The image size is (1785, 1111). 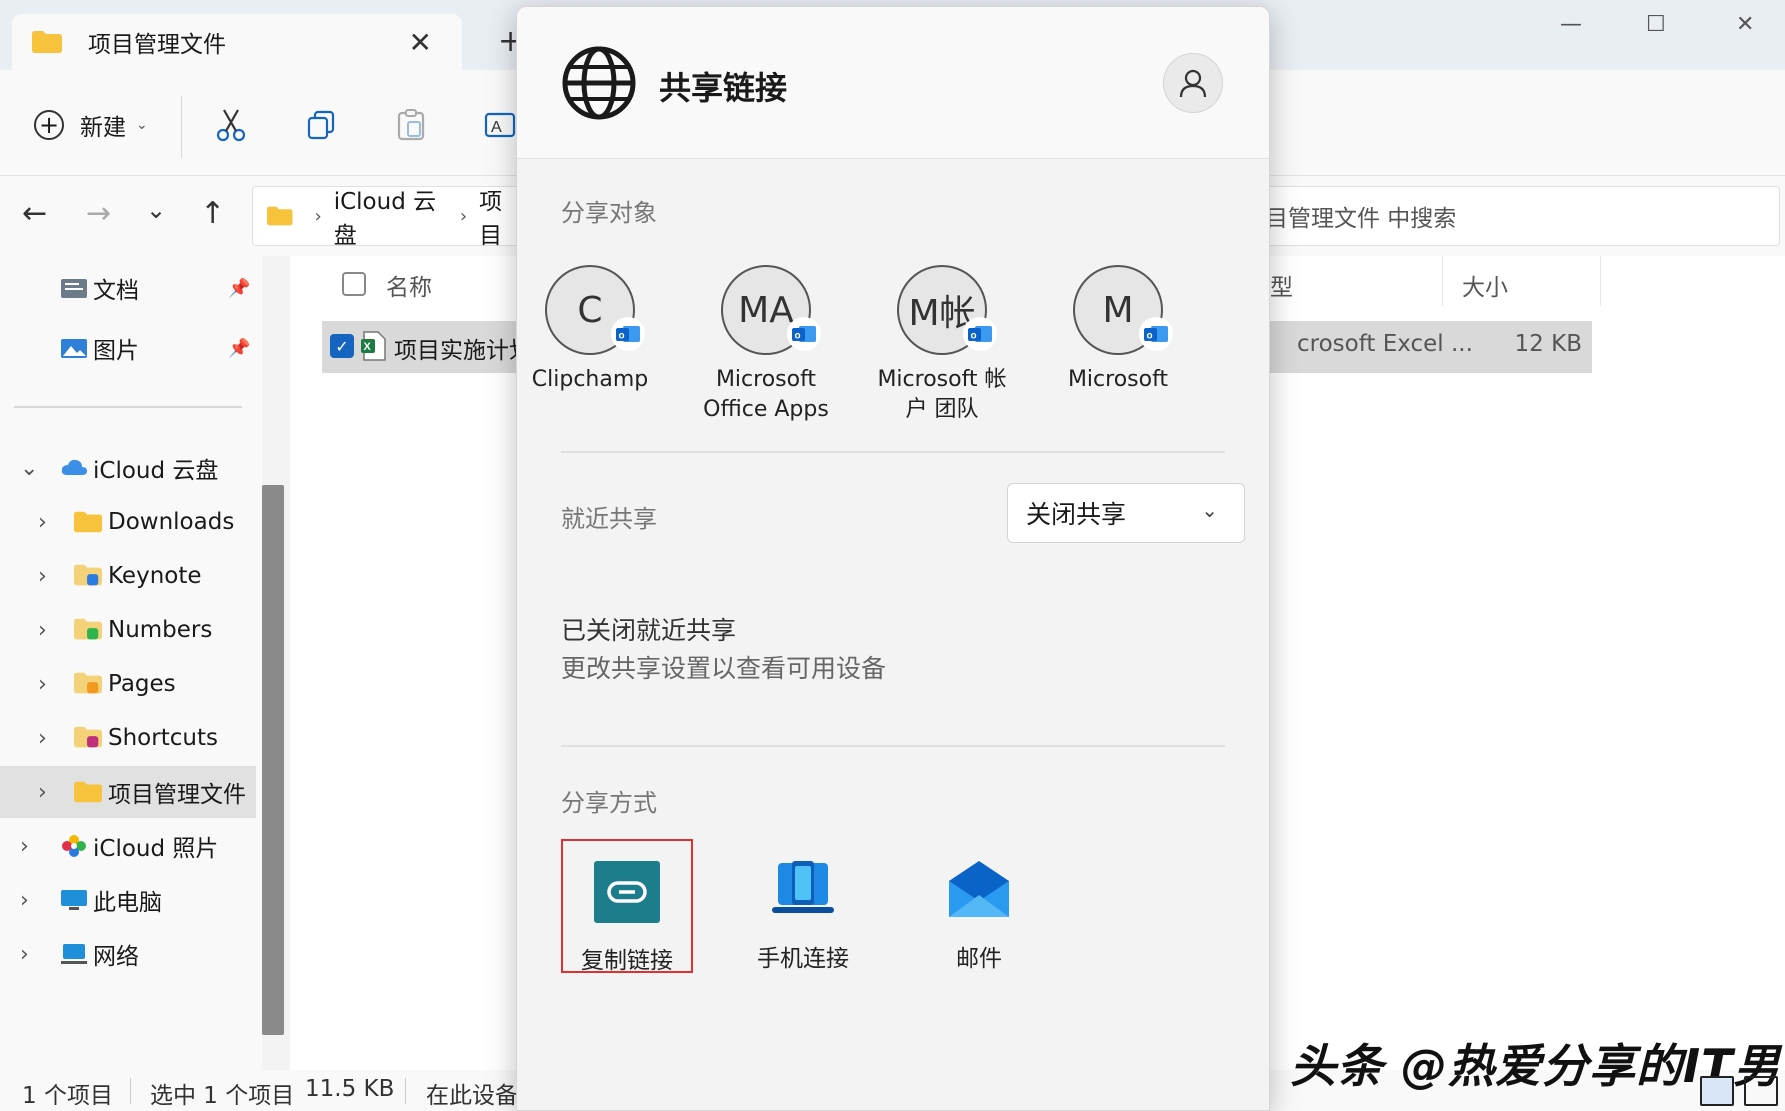 I want to click on sidebar-item-this-pc: › 此电脑, so click(x=128, y=900).